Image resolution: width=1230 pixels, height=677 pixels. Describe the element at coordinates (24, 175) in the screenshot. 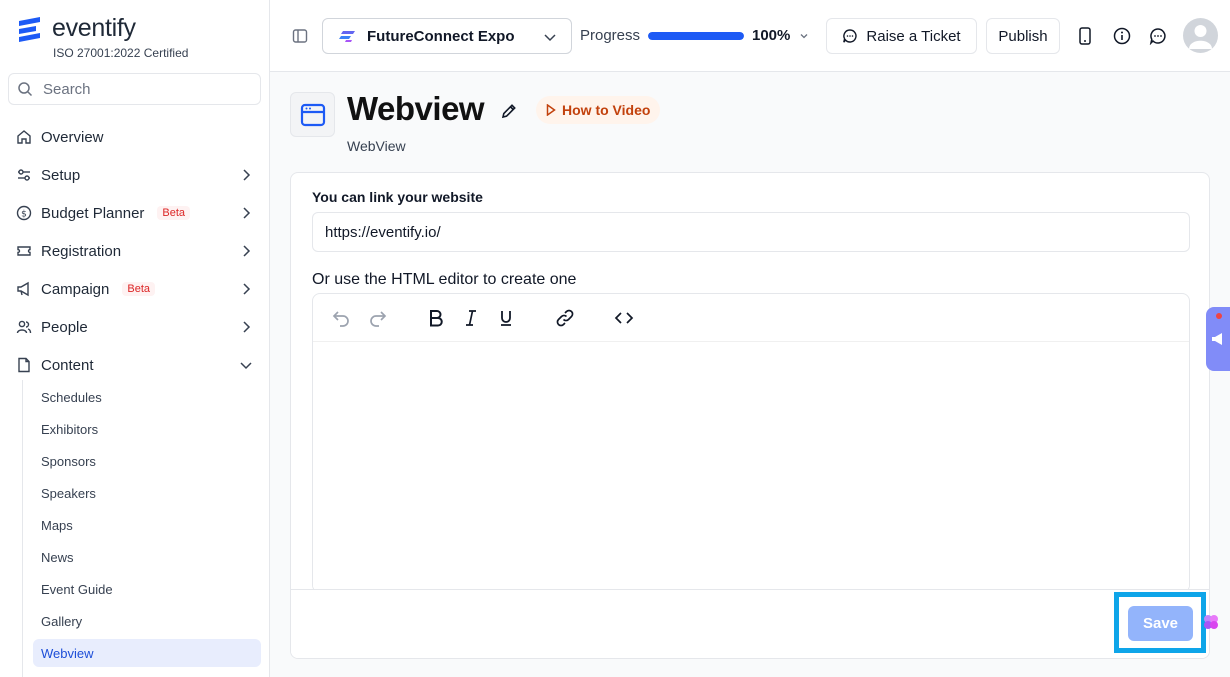

I see `sliders-icon` at that location.